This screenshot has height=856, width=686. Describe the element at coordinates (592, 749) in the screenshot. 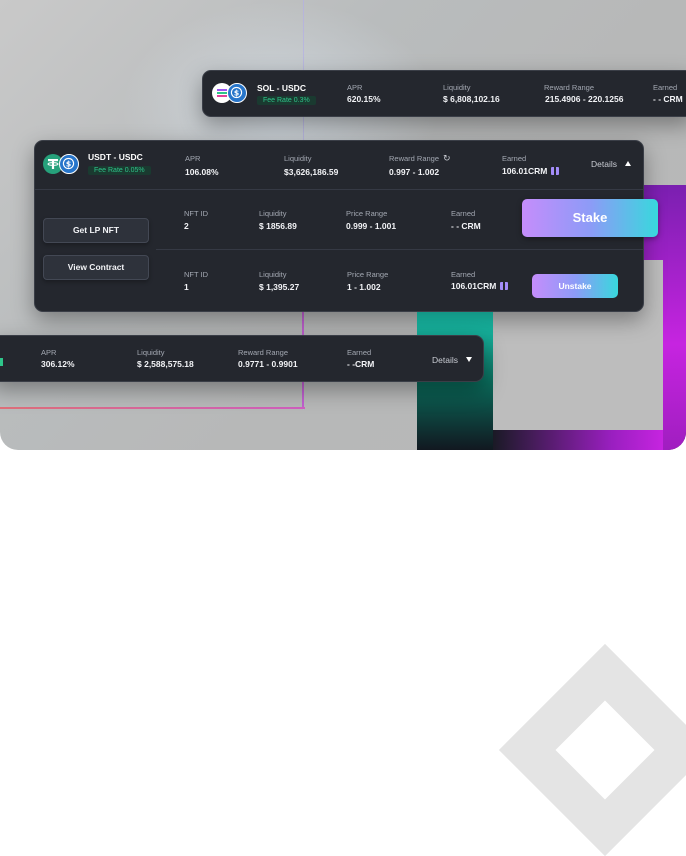

I see `decorative-diamond` at that location.